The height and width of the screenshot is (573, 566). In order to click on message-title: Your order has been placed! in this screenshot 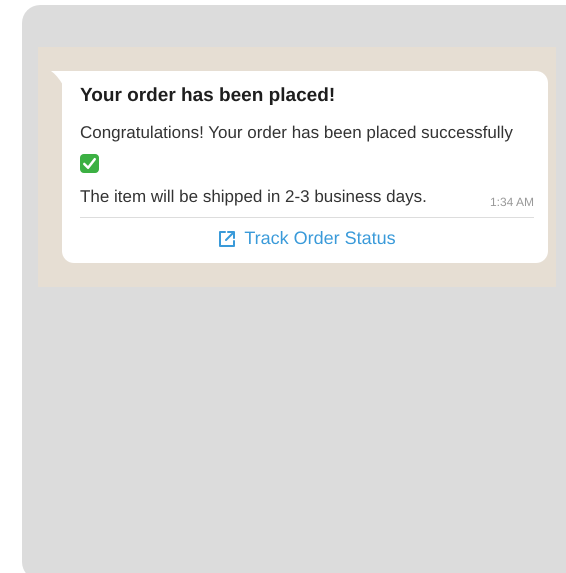, I will do `click(208, 96)`.